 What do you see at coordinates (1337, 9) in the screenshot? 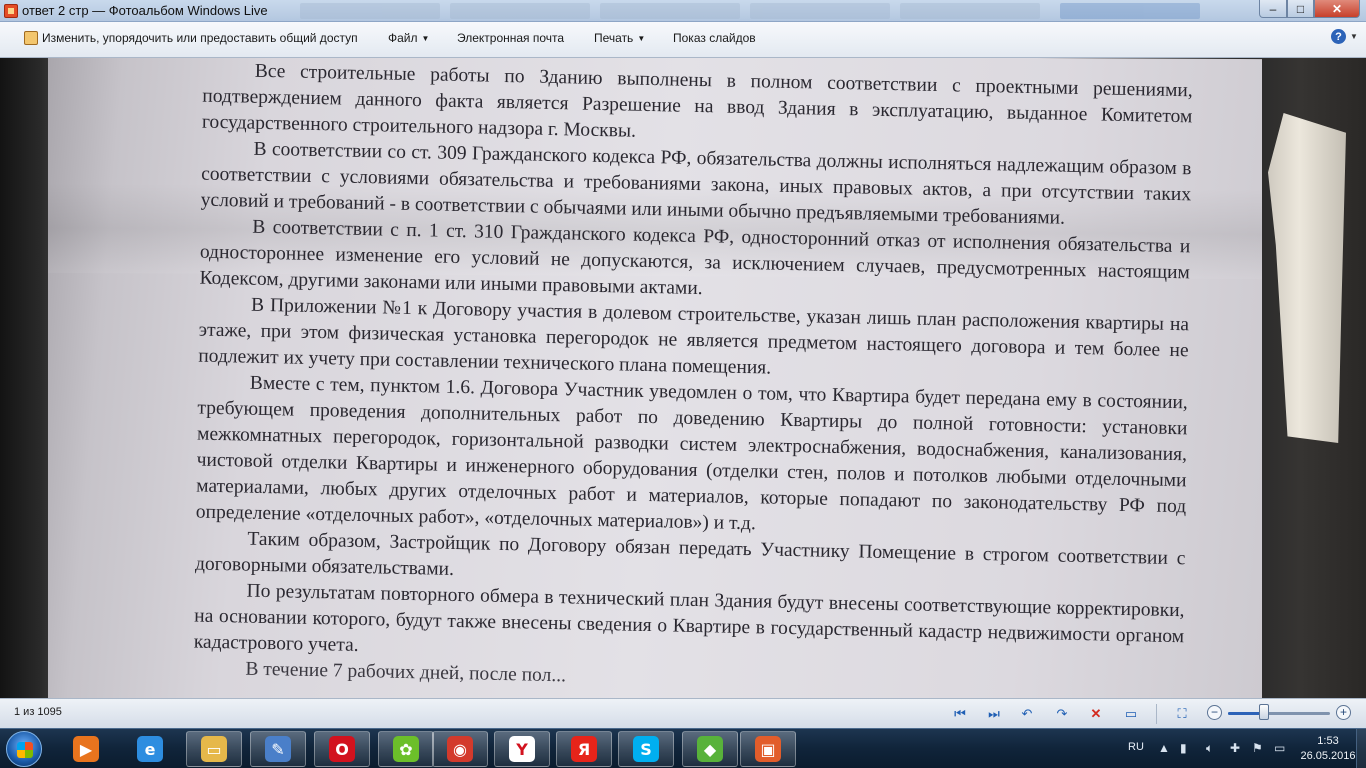
I see `close-button: ✕` at bounding box center [1337, 9].